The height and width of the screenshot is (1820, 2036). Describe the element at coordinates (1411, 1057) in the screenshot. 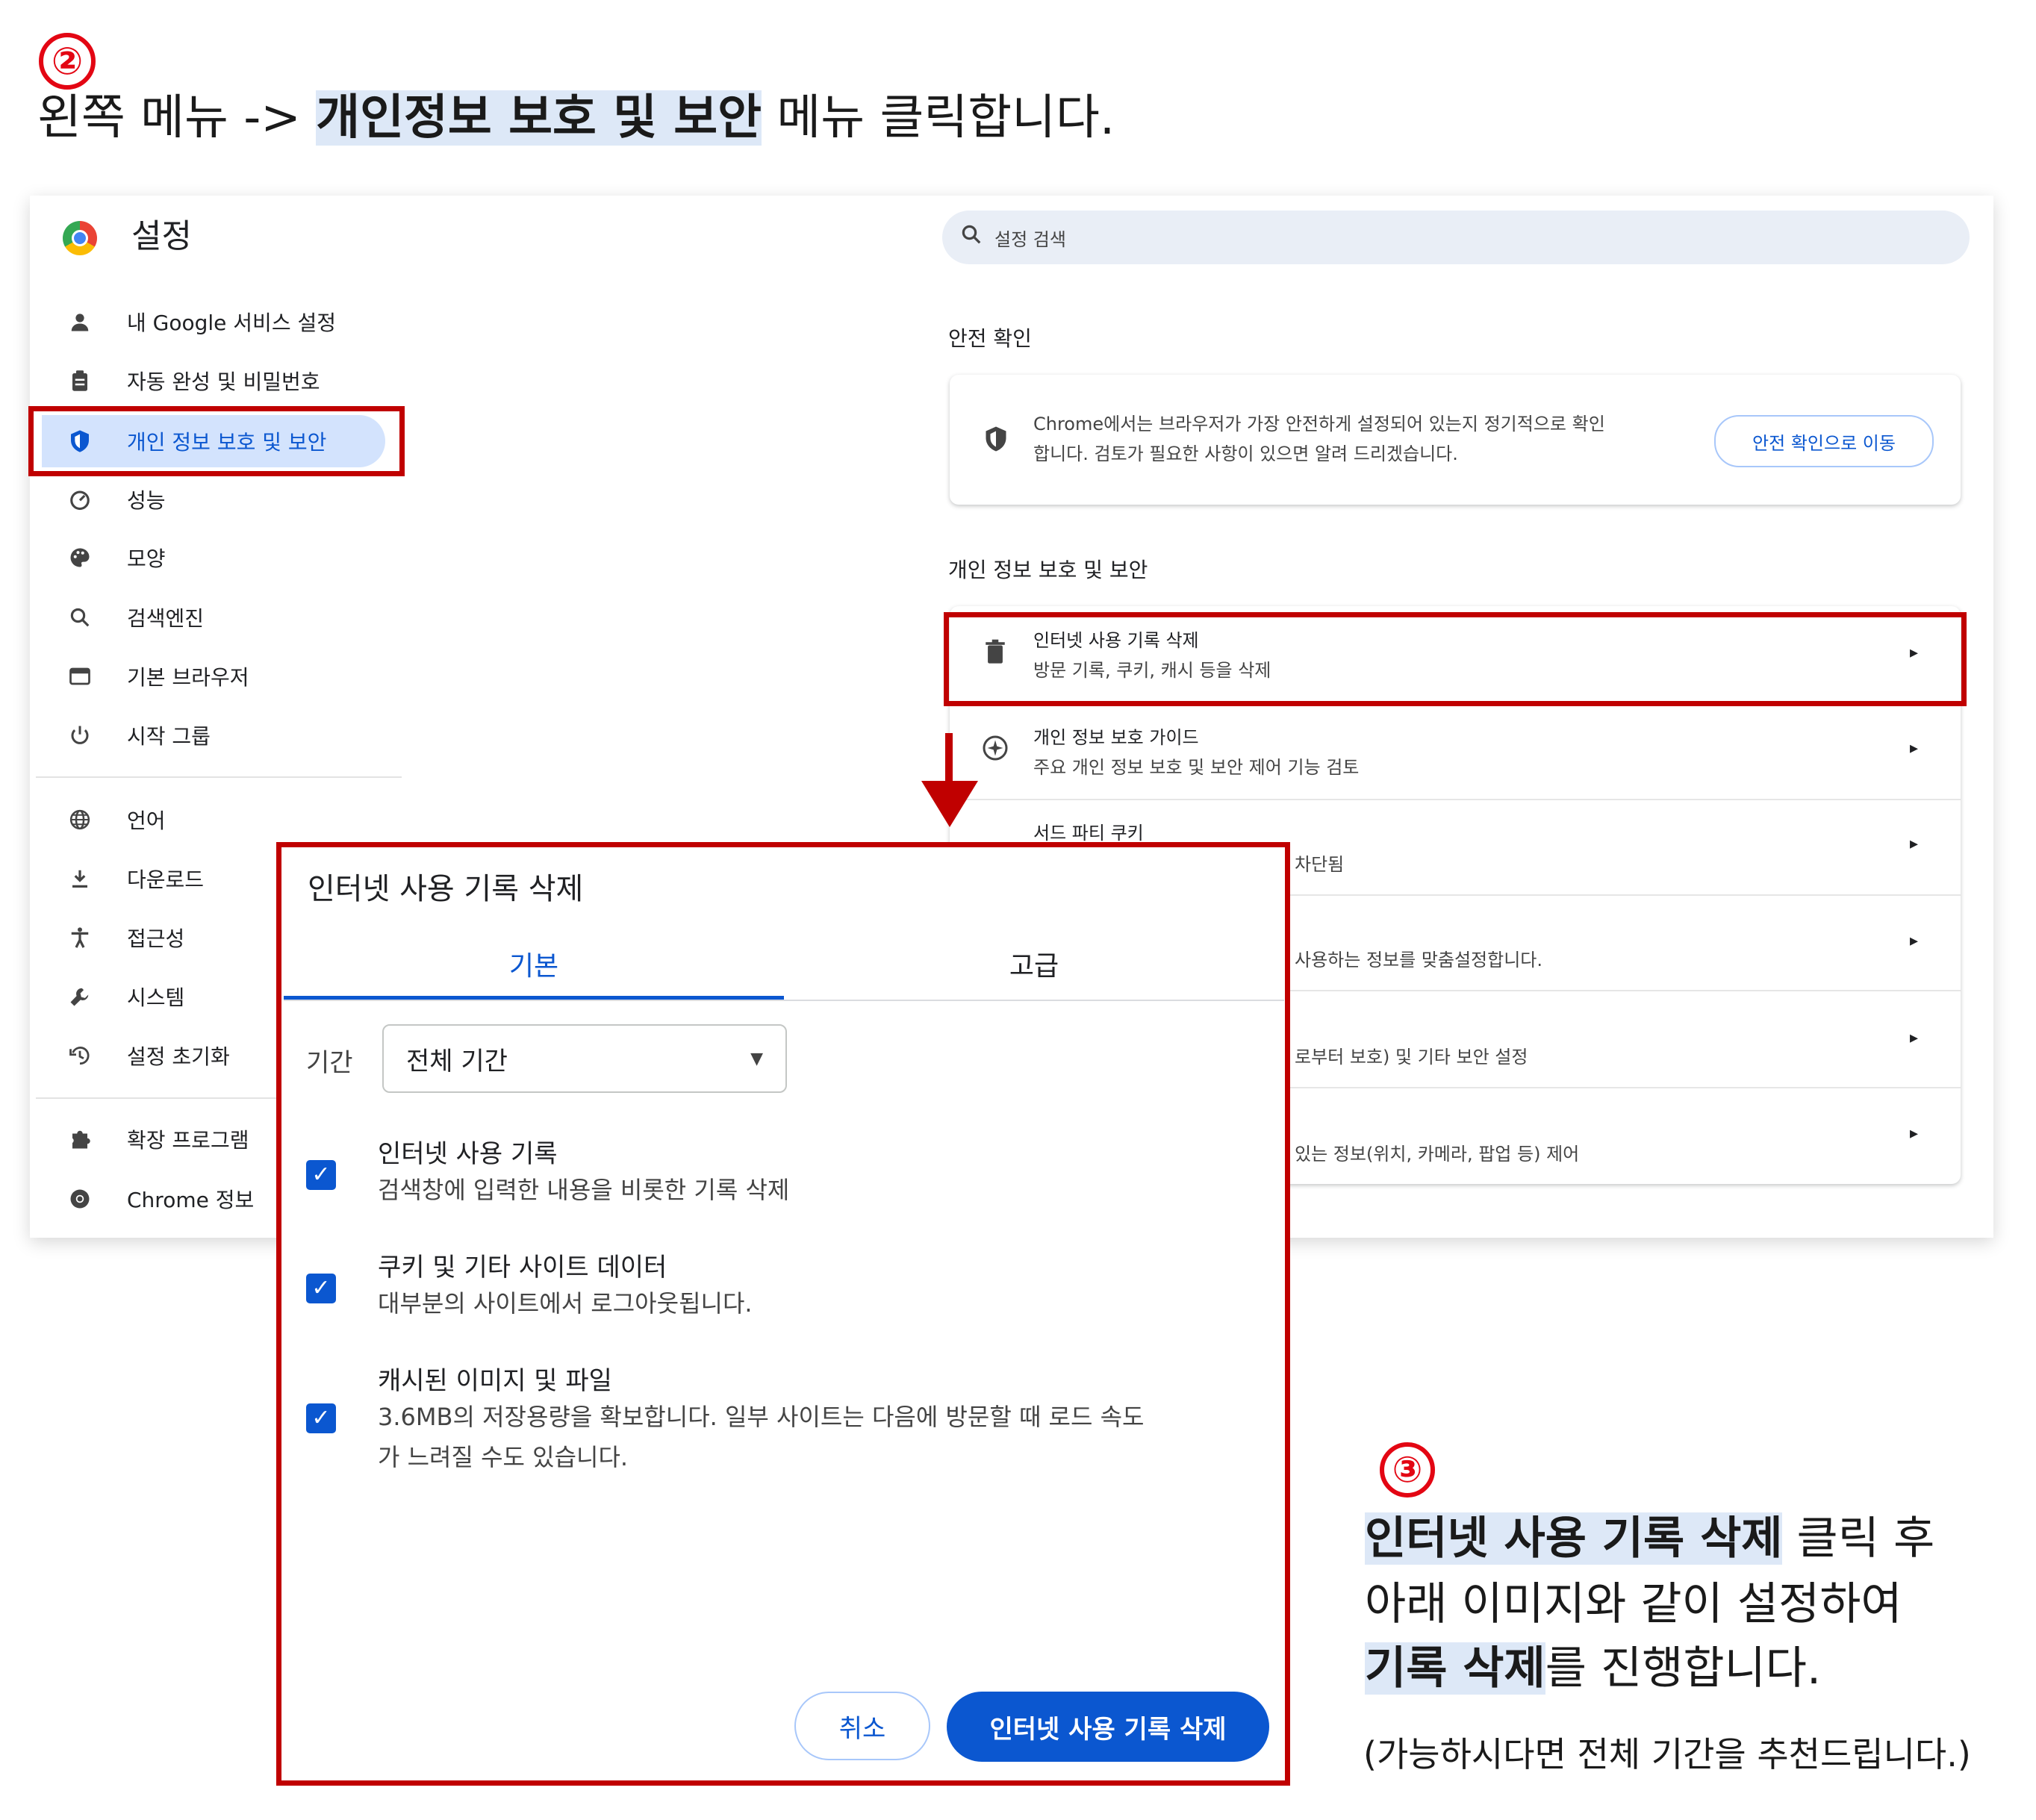

I see `security-subtitle: 로부터 보호) 및 기타 보안 설정` at that location.